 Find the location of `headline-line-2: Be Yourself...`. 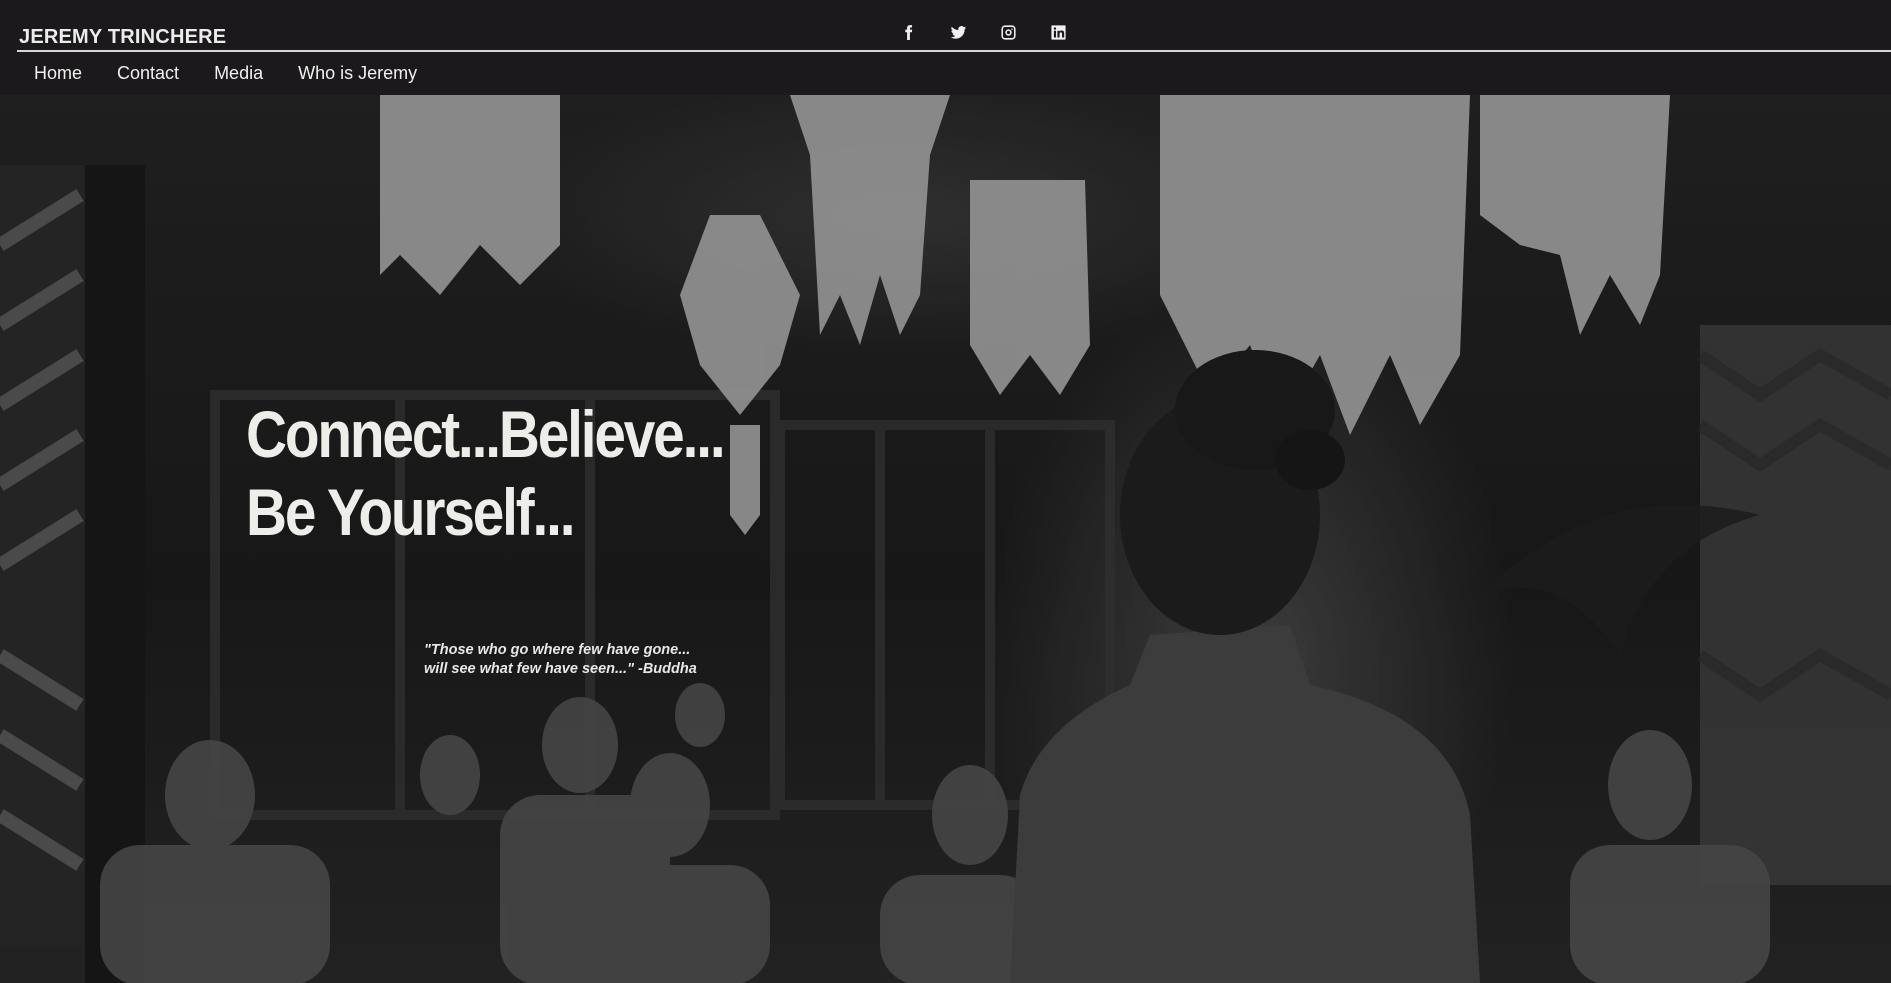

headline-line-2: Be Yourself... is located at coordinates (411, 512).